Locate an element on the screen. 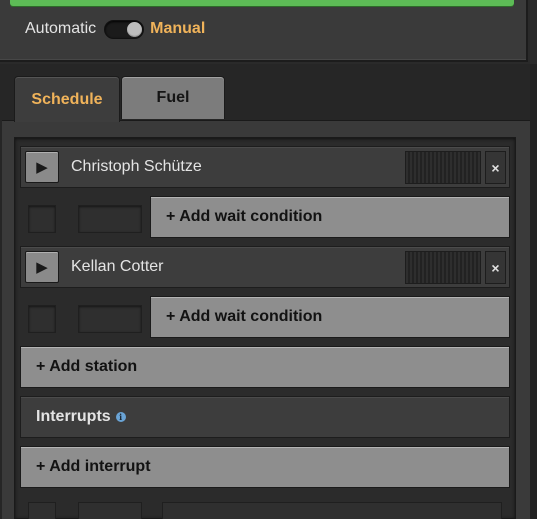 Image resolution: width=537 pixels, height=519 pixels. top-panel: Automatic Manual is located at coordinates (264, 31).